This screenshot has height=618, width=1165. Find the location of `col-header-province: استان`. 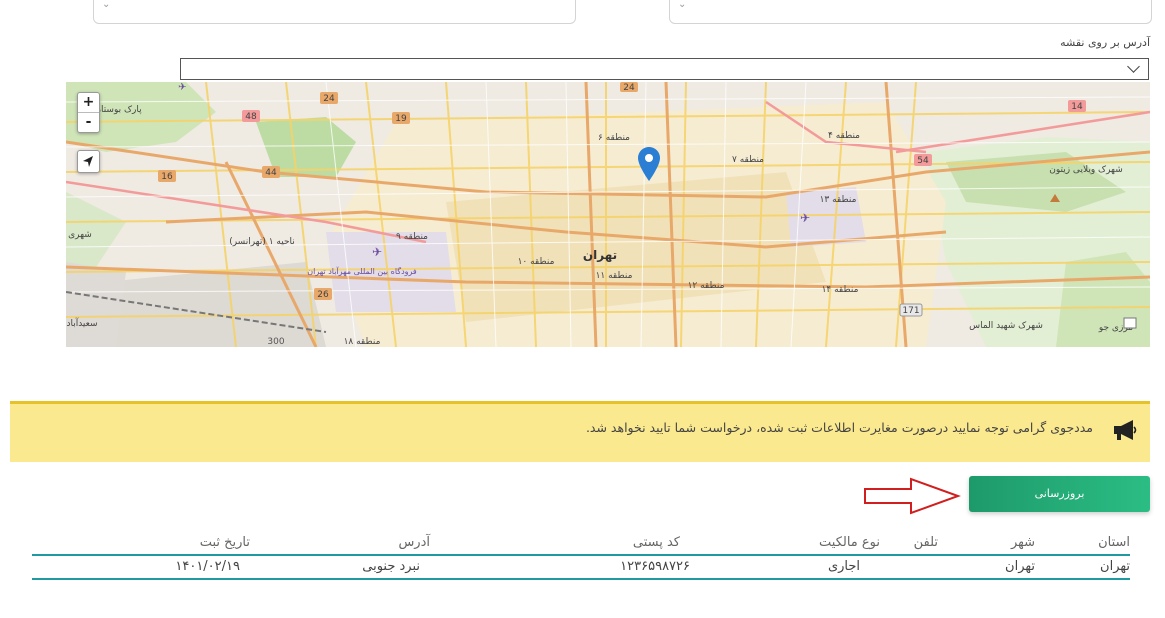

col-header-province: استان is located at coordinates (1114, 542).